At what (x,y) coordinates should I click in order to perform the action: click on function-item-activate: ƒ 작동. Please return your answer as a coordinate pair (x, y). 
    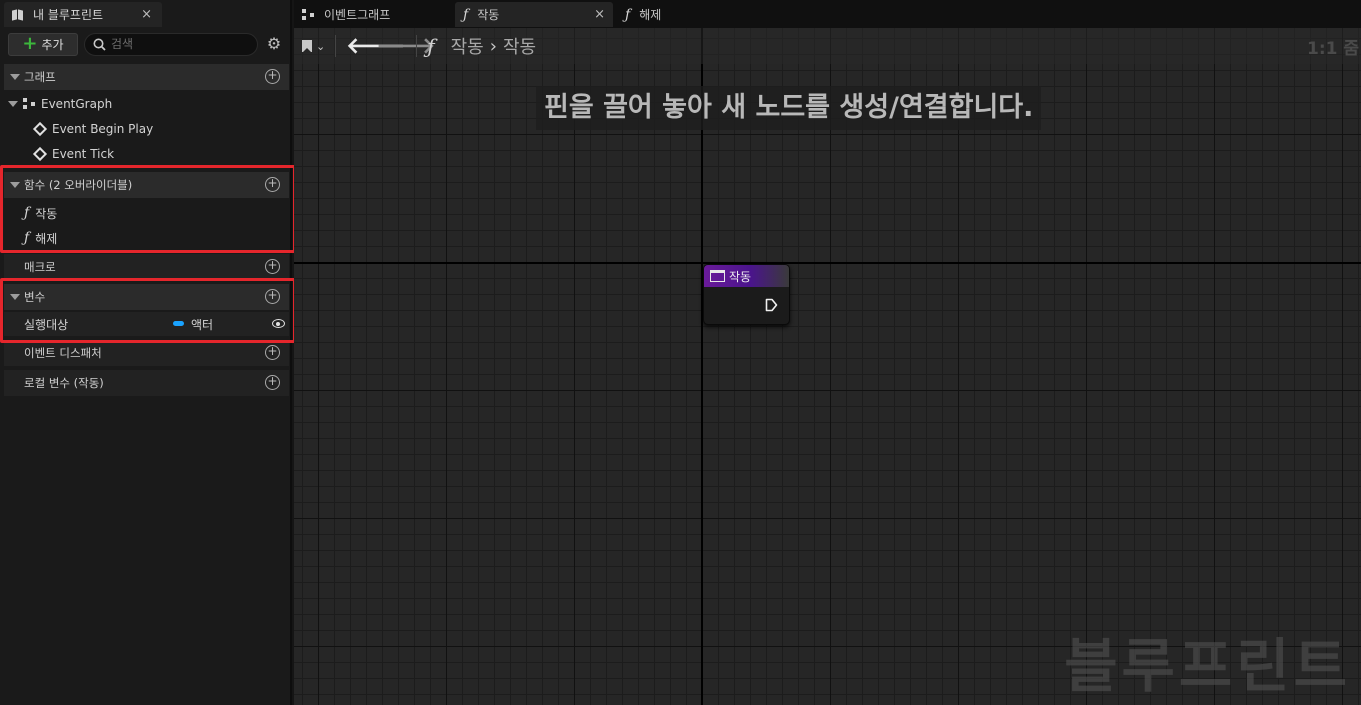
    Looking at the image, I should click on (40, 213).